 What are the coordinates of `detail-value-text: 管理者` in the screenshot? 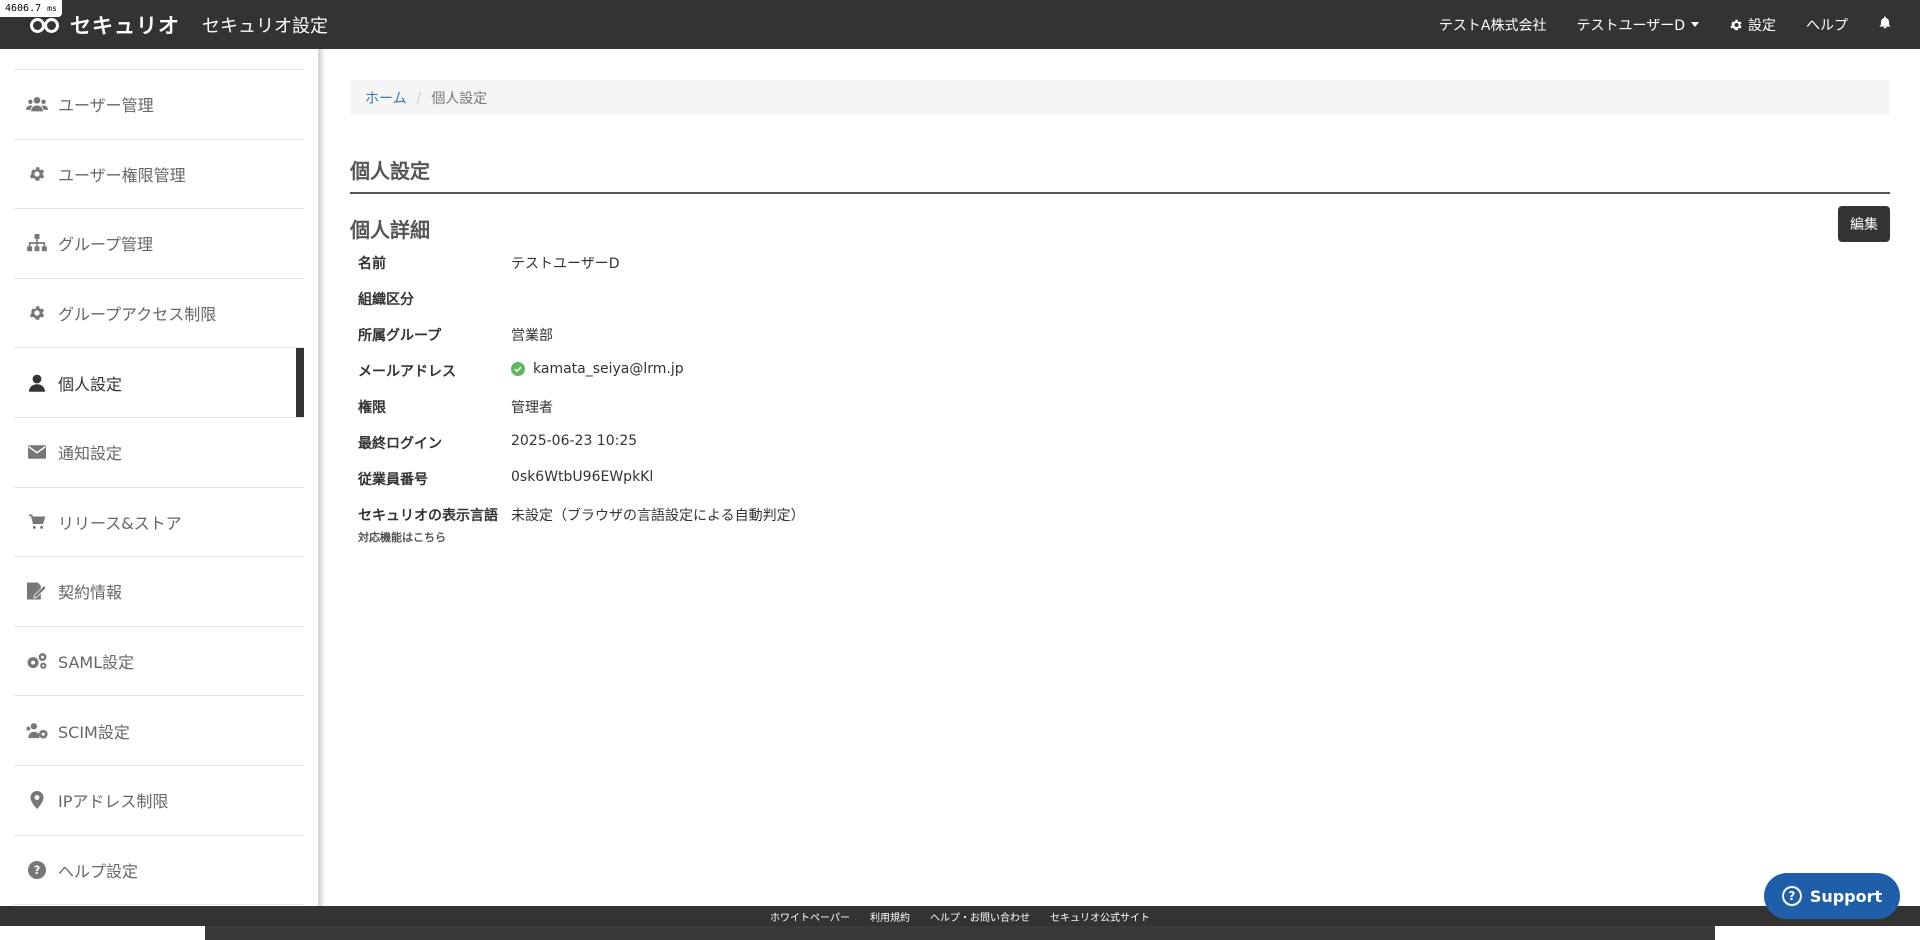 It's located at (532, 408).